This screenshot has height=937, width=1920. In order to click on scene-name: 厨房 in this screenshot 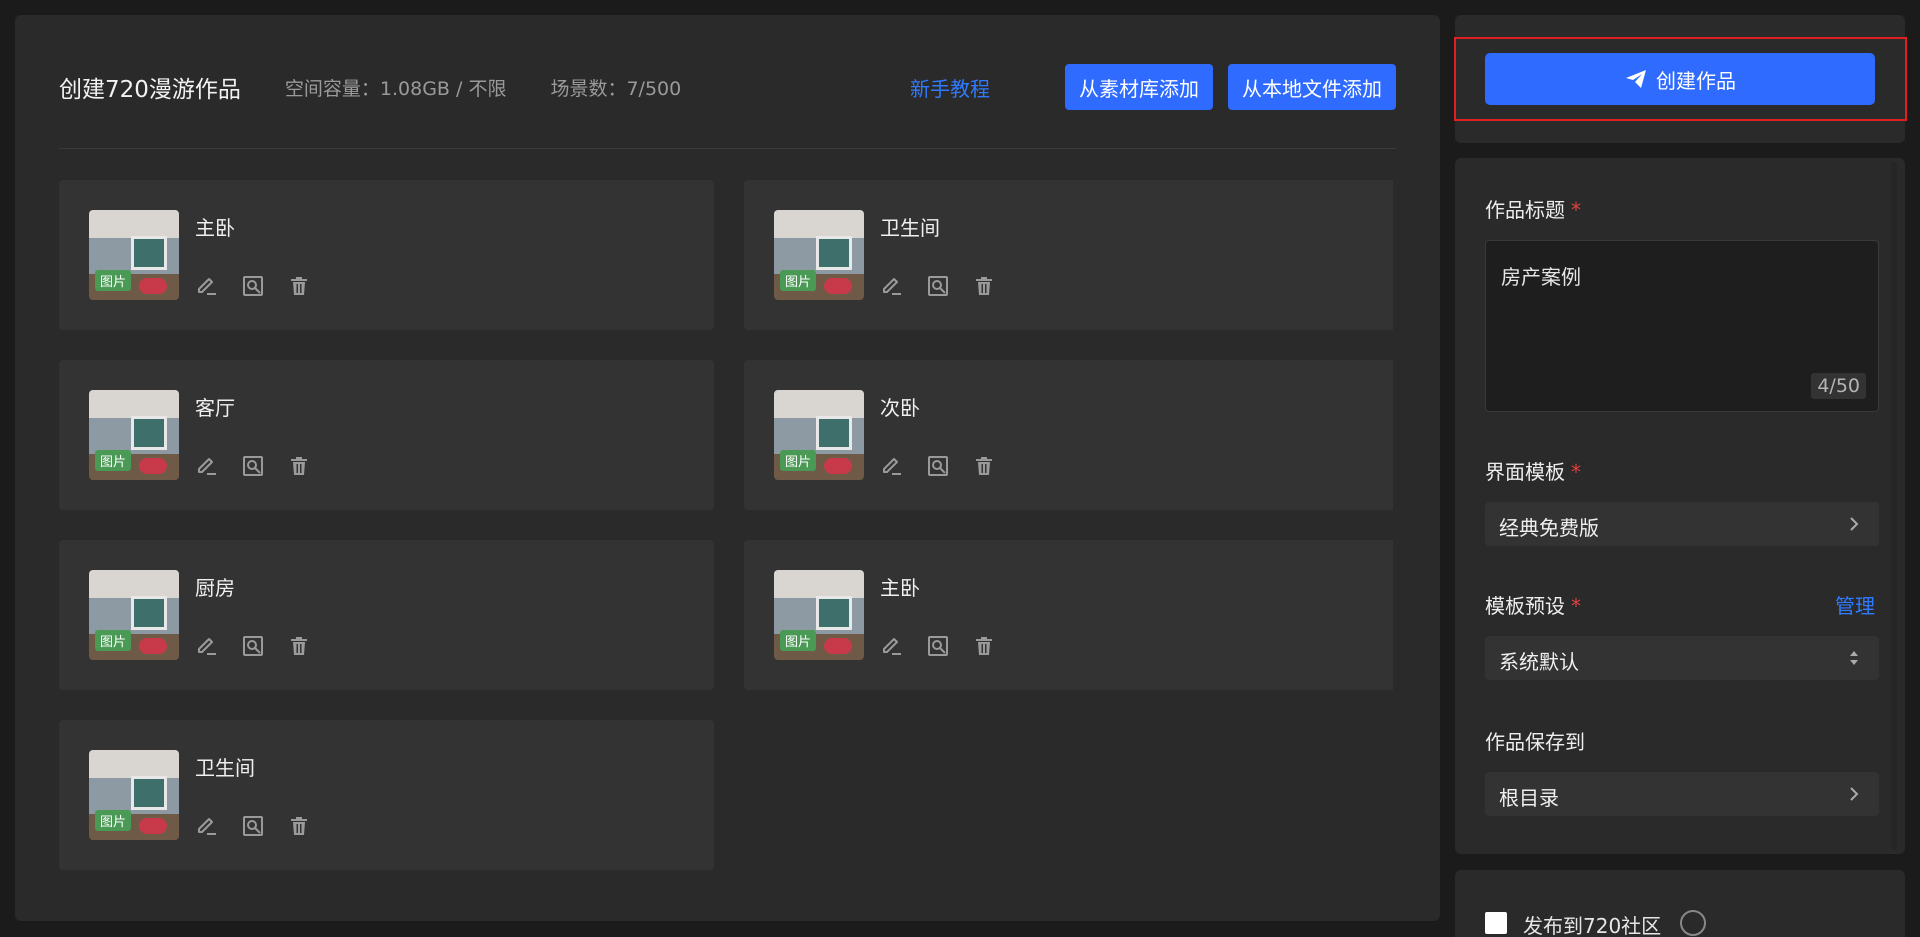, I will do `click(215, 588)`.